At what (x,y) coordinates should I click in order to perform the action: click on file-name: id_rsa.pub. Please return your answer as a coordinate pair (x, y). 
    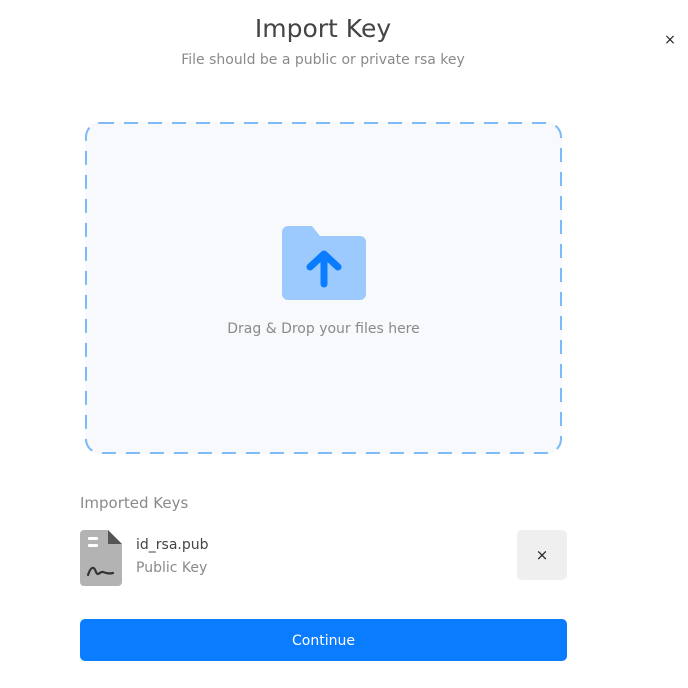
    Looking at the image, I should click on (172, 545).